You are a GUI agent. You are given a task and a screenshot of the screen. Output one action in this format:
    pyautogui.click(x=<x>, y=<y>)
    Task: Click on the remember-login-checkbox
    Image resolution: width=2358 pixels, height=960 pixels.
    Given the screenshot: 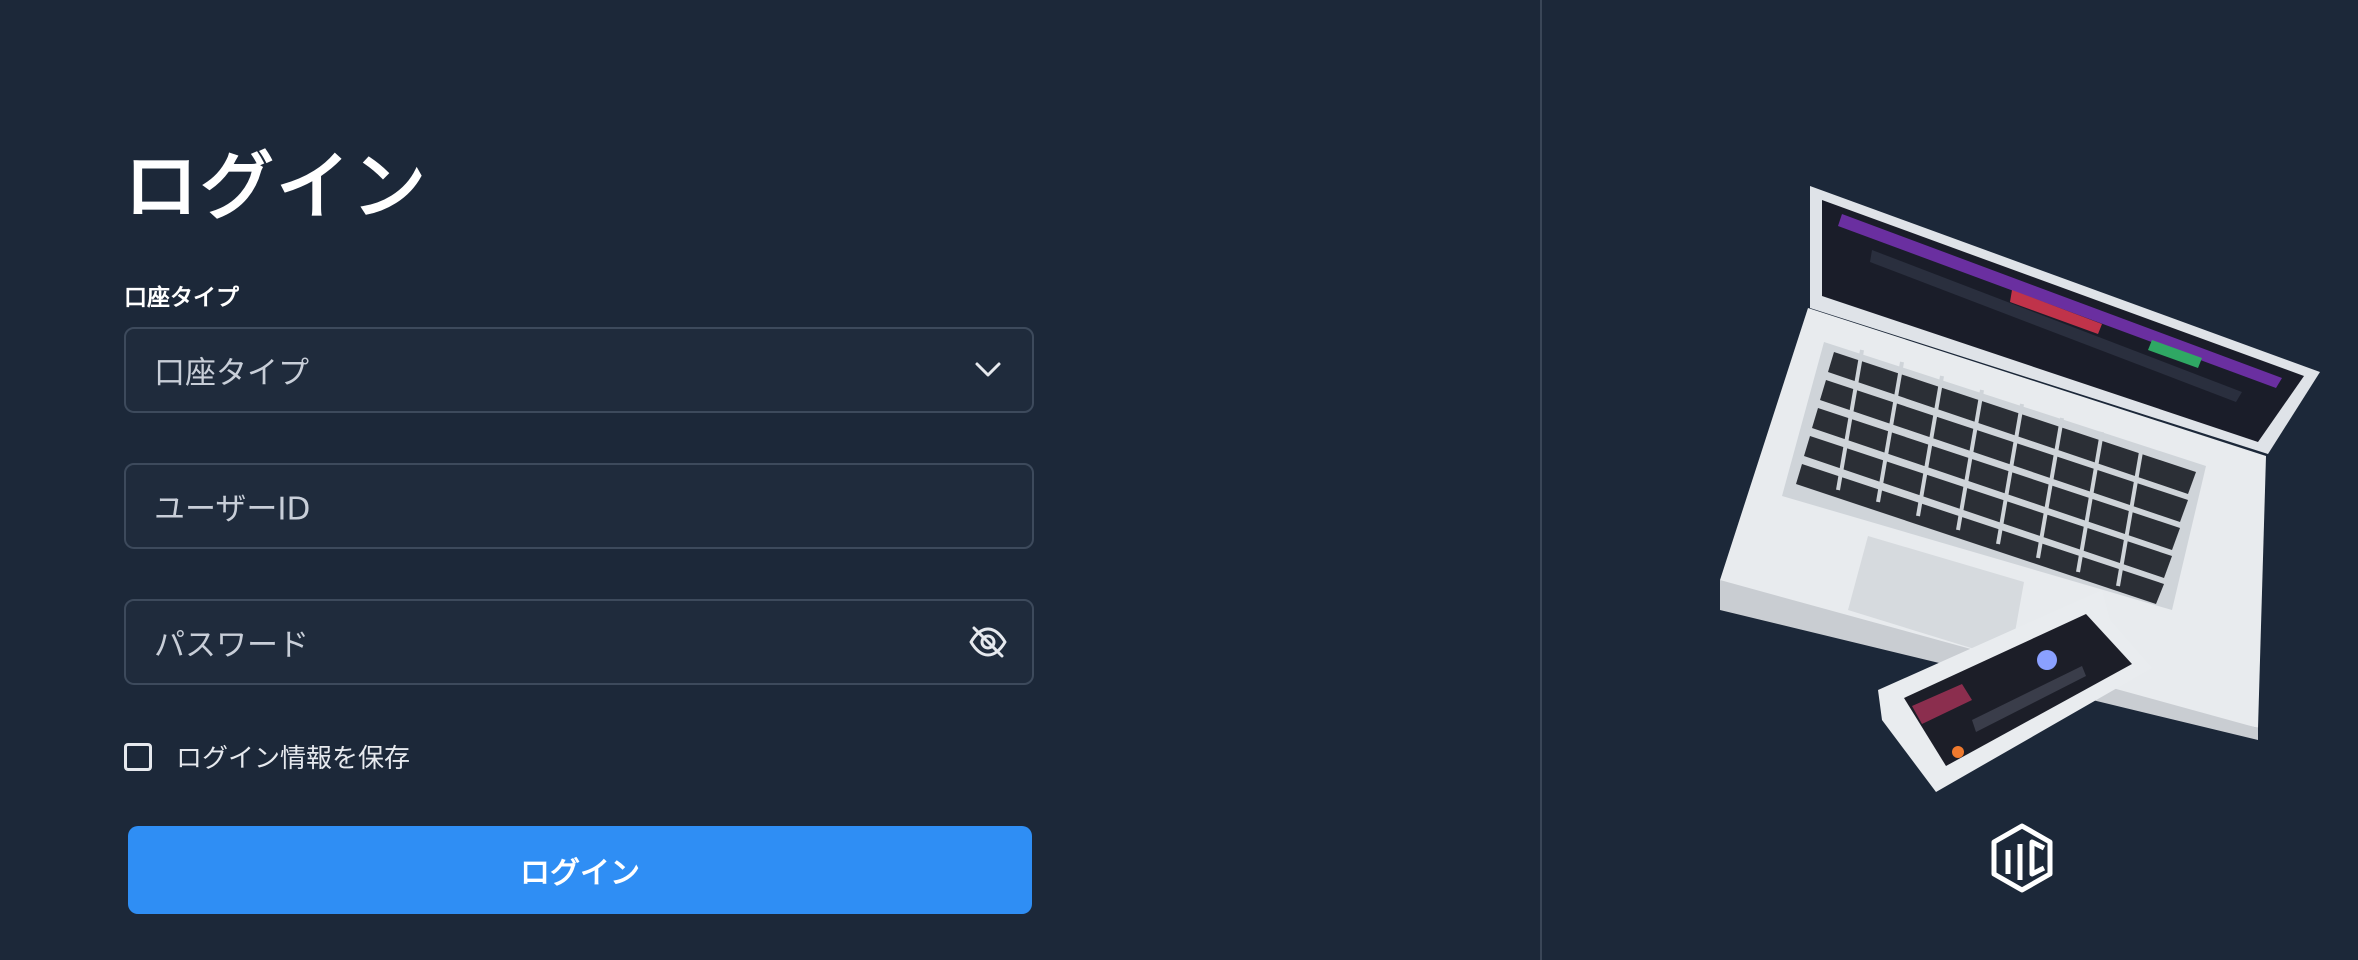 What is the action you would take?
    pyautogui.click(x=138, y=756)
    